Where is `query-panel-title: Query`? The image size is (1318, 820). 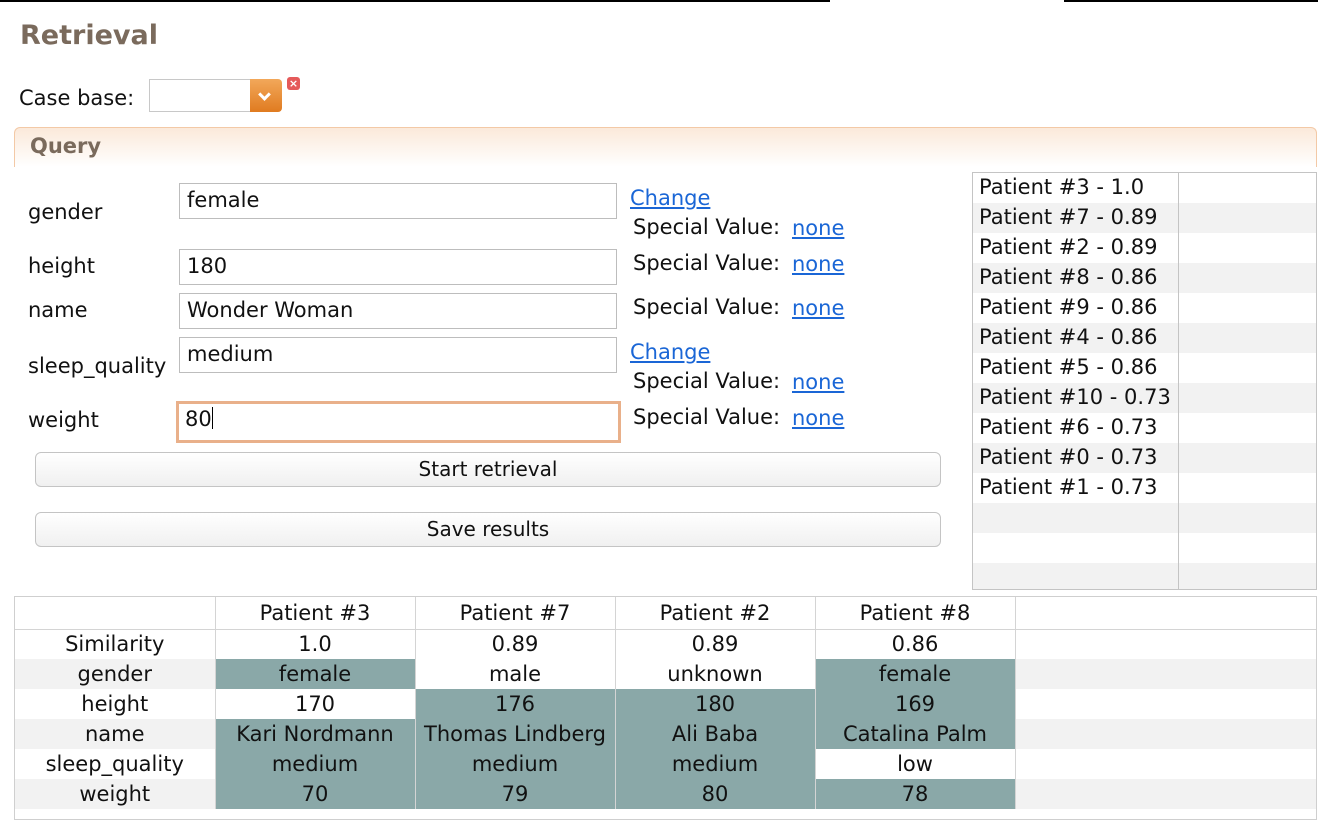
query-panel-title: Query is located at coordinates (66, 146).